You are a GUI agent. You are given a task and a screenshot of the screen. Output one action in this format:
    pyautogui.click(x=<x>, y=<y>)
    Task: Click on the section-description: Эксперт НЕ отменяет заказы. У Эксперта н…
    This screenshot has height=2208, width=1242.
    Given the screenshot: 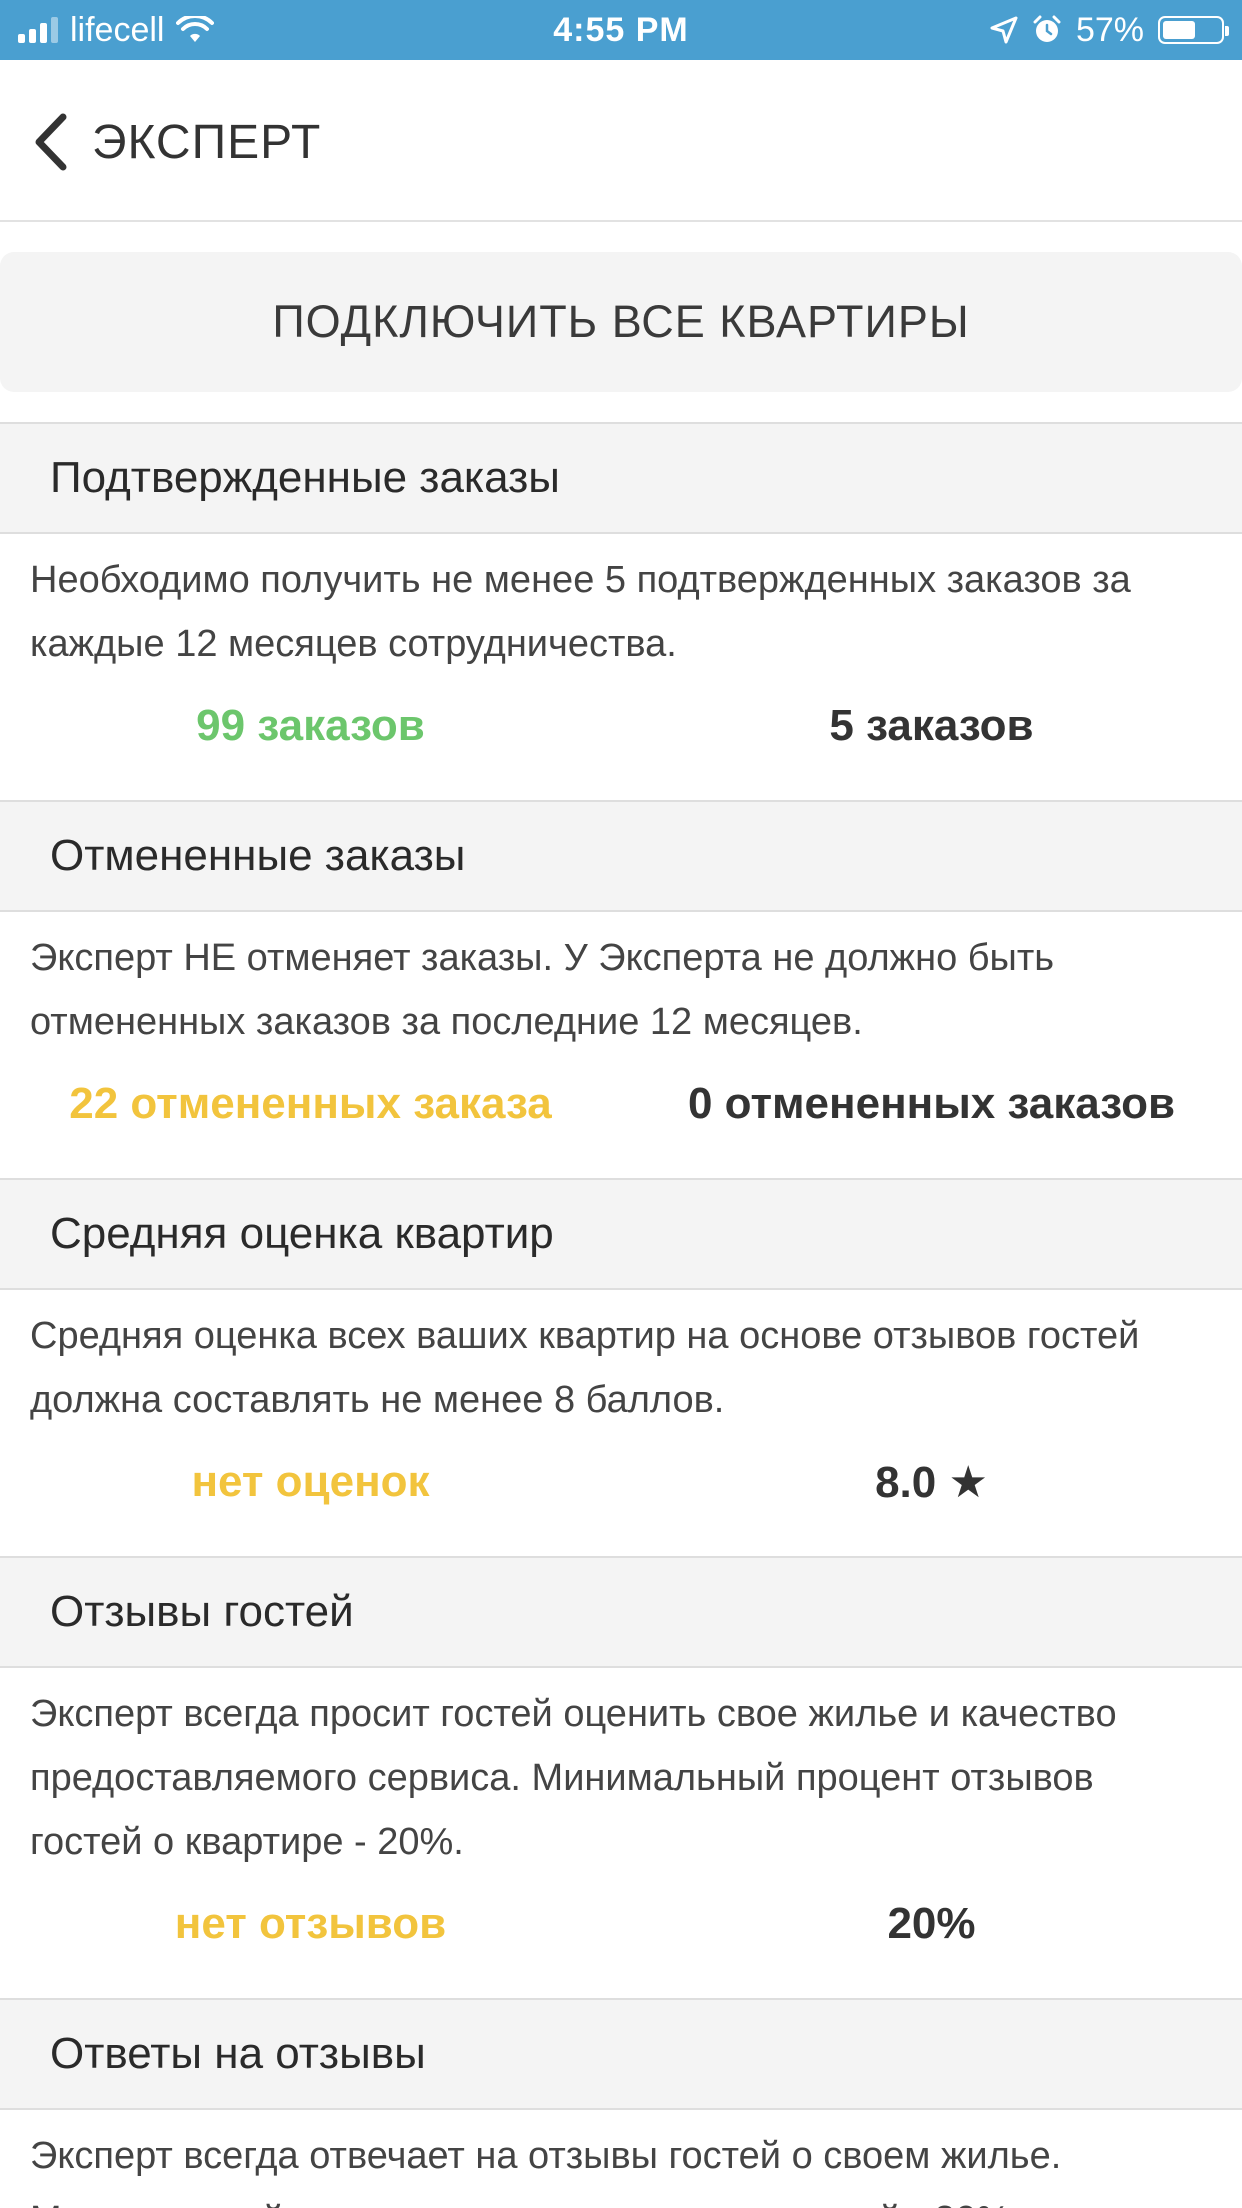 What is the action you would take?
    pyautogui.click(x=542, y=990)
    